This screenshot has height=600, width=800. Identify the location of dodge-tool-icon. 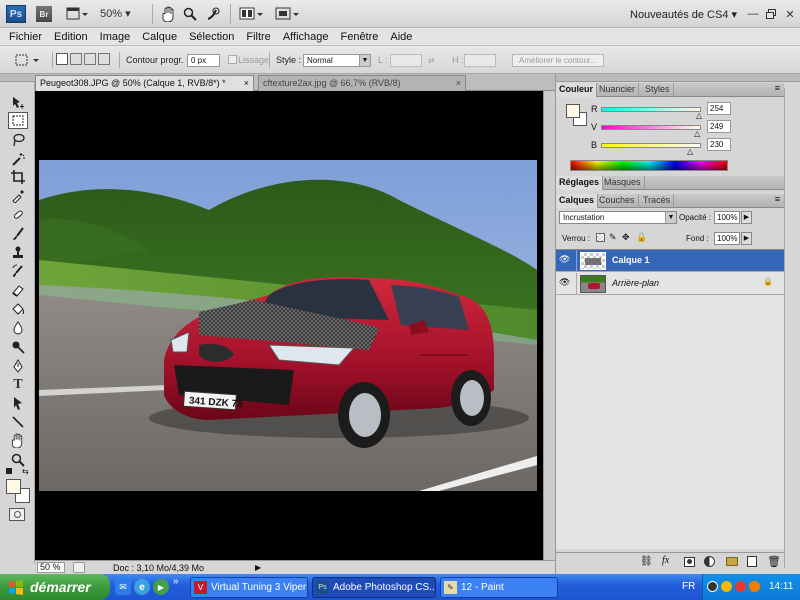
(18, 346).